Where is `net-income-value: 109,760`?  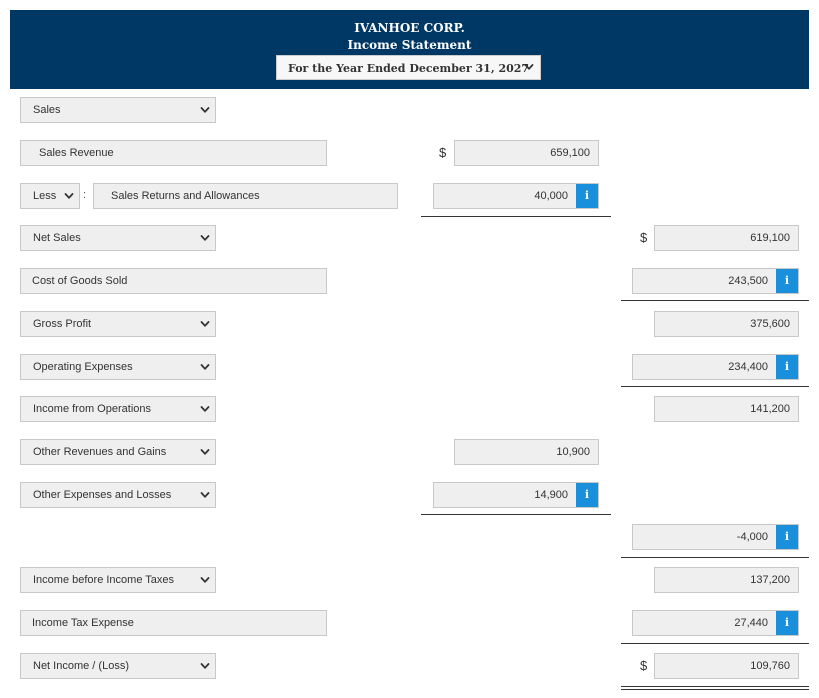 net-income-value: 109,760 is located at coordinates (770, 666).